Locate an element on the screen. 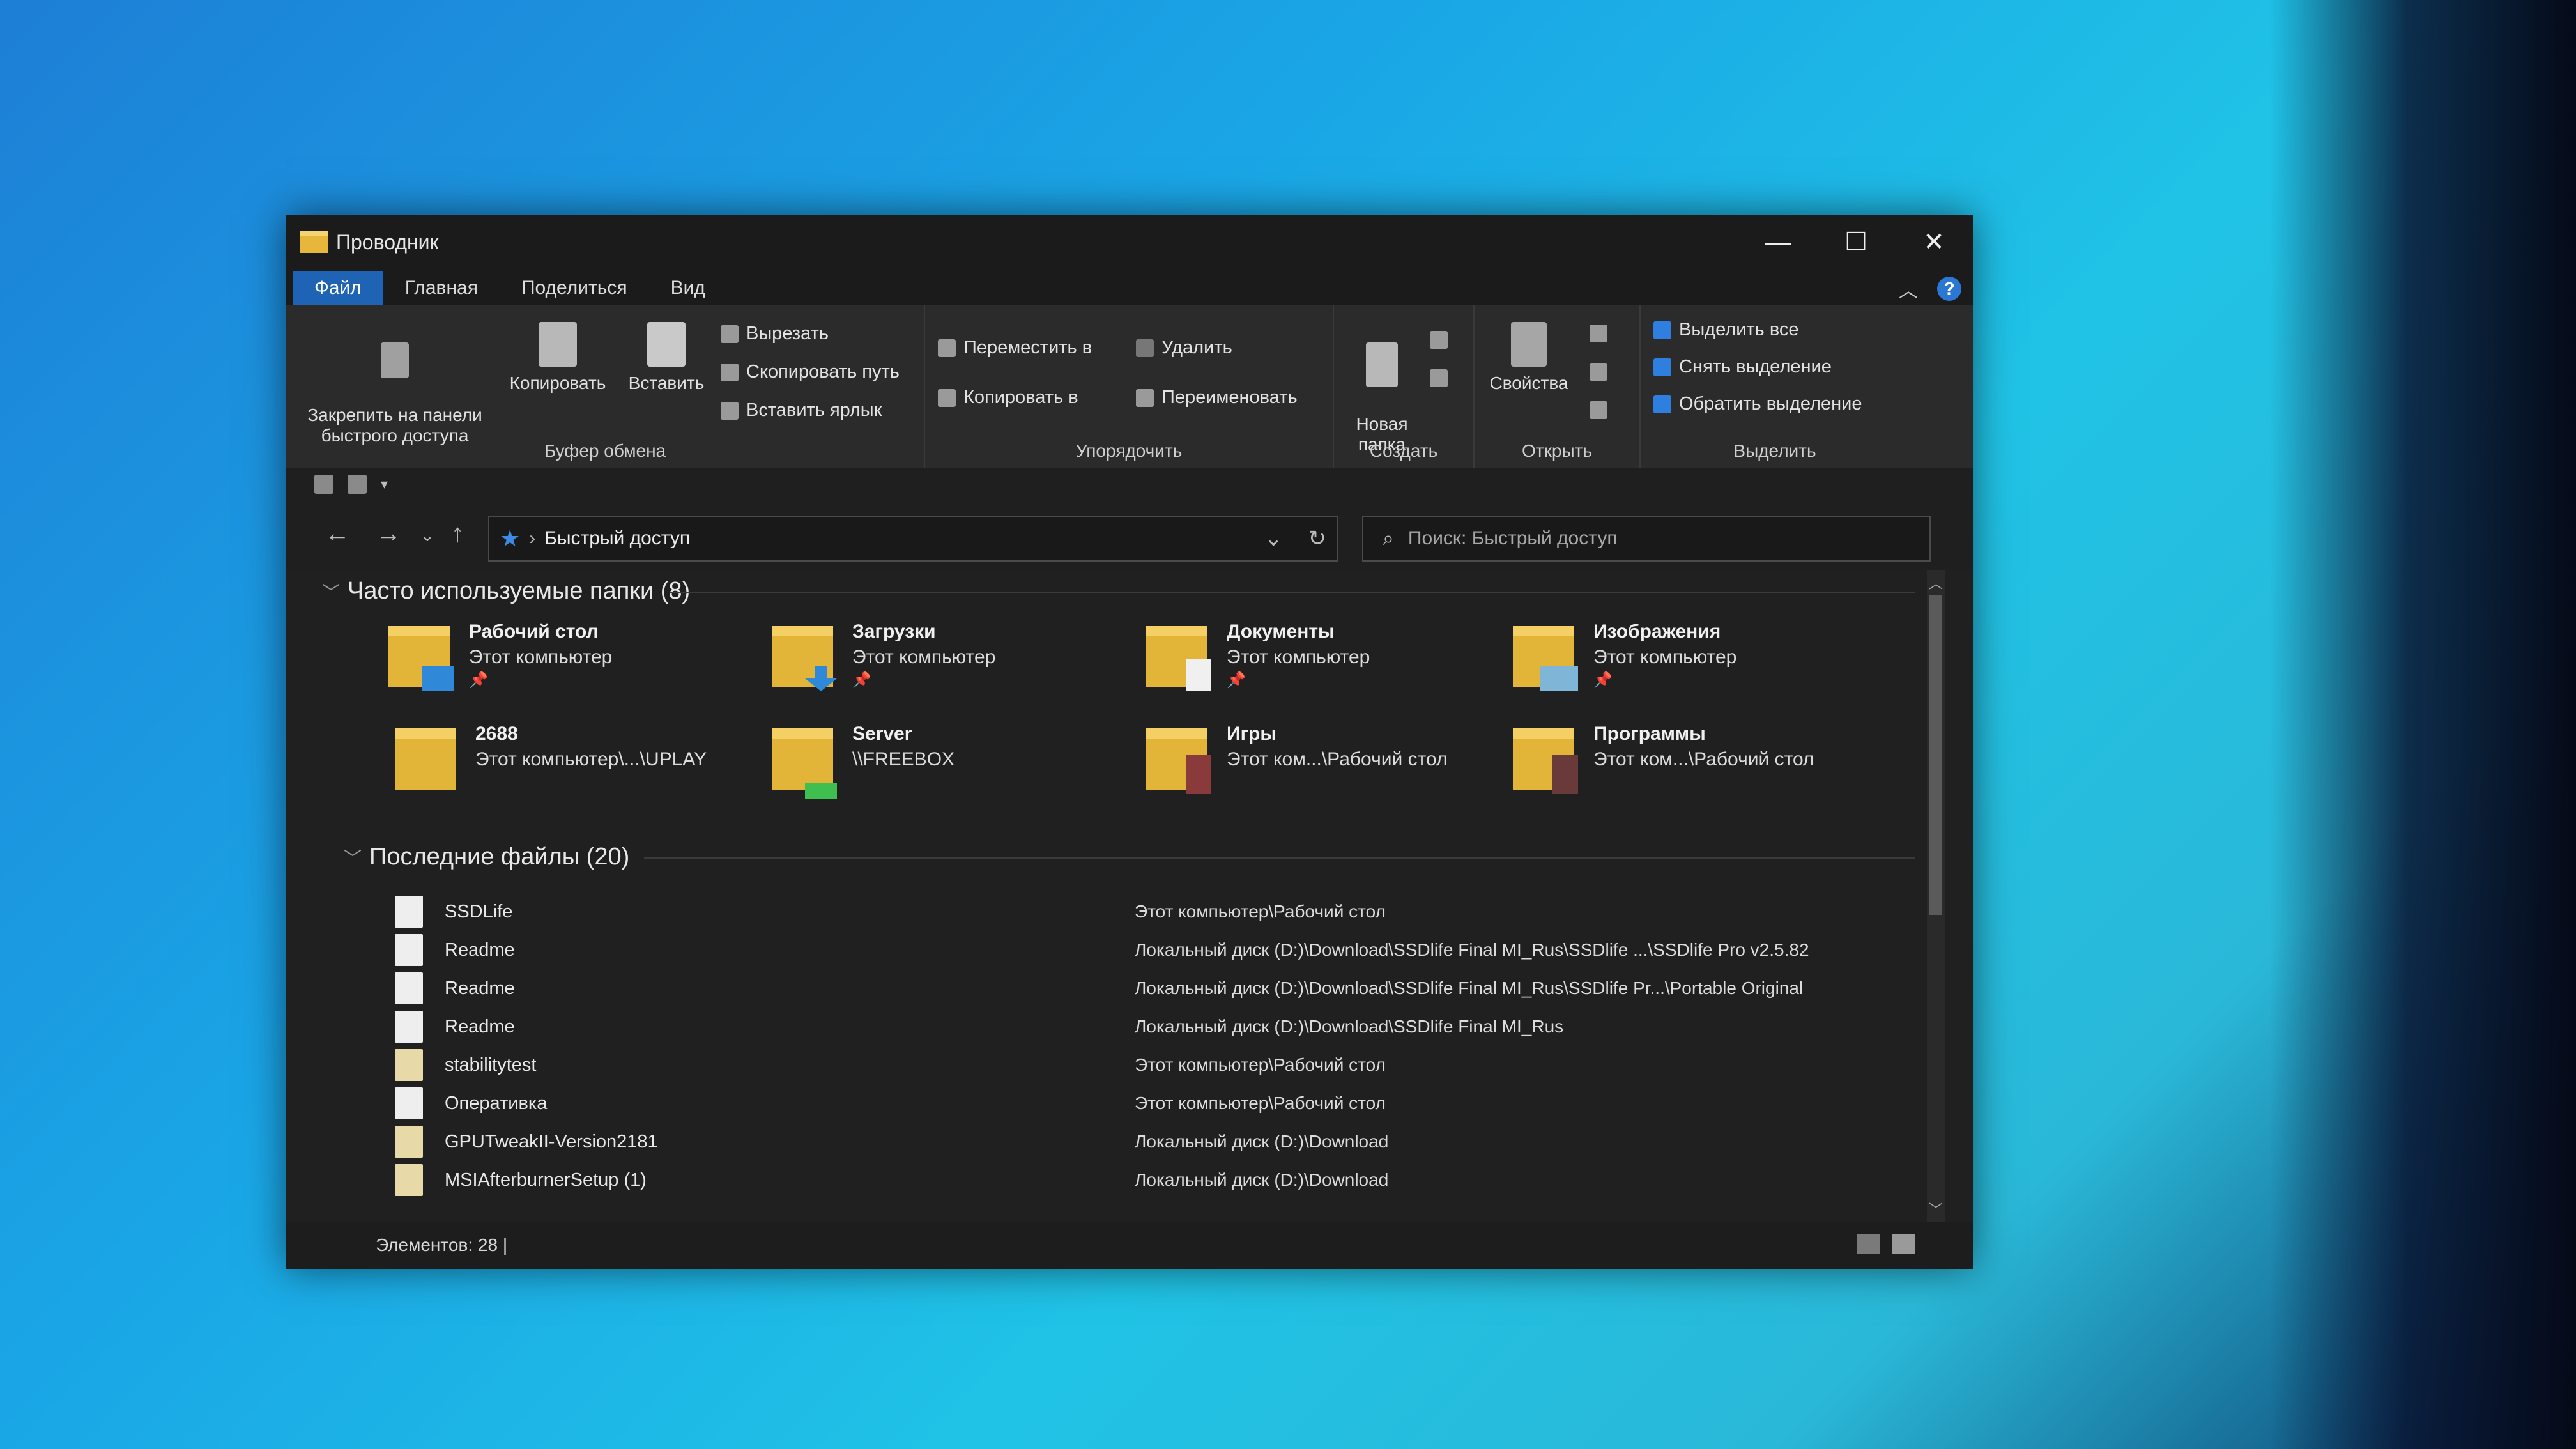  open-icon is located at coordinates (1598, 333).